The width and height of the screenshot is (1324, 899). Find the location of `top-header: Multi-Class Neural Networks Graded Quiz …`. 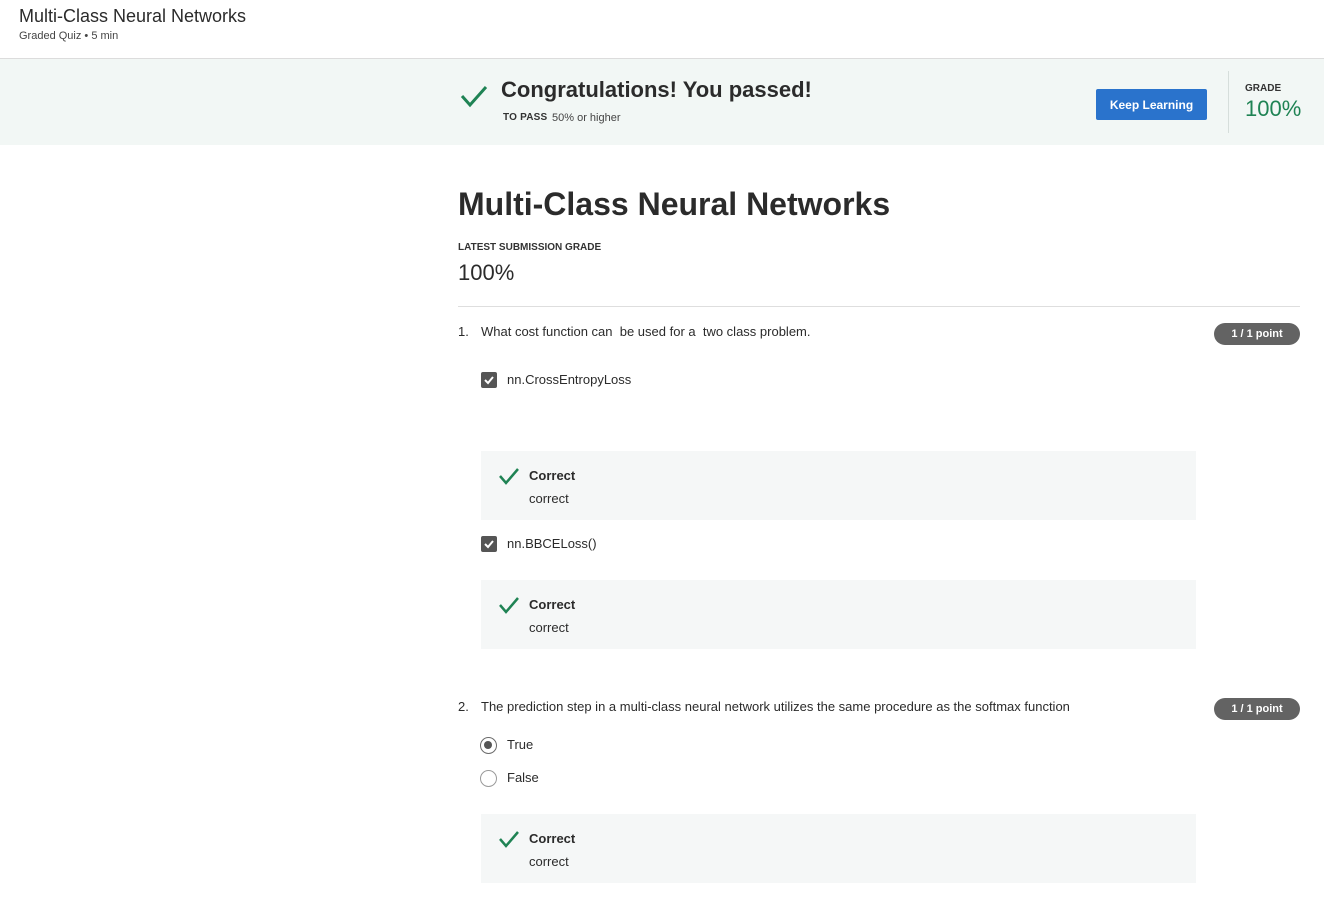

top-header: Multi-Class Neural Networks Graded Quiz … is located at coordinates (662, 29).